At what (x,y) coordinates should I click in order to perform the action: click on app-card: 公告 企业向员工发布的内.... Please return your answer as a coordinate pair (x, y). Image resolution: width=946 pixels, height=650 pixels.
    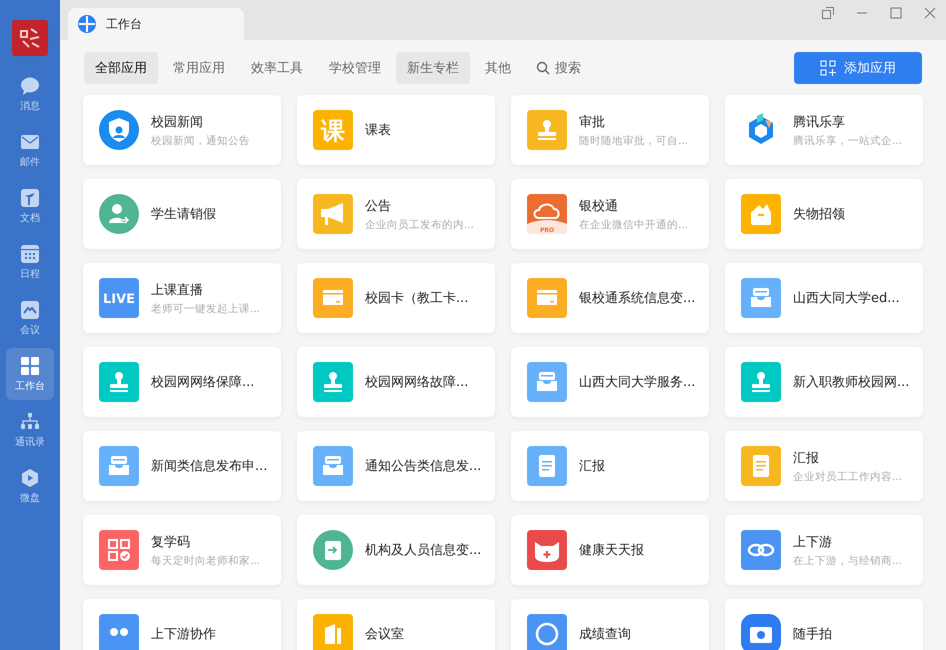
    Looking at the image, I should click on (396, 214).